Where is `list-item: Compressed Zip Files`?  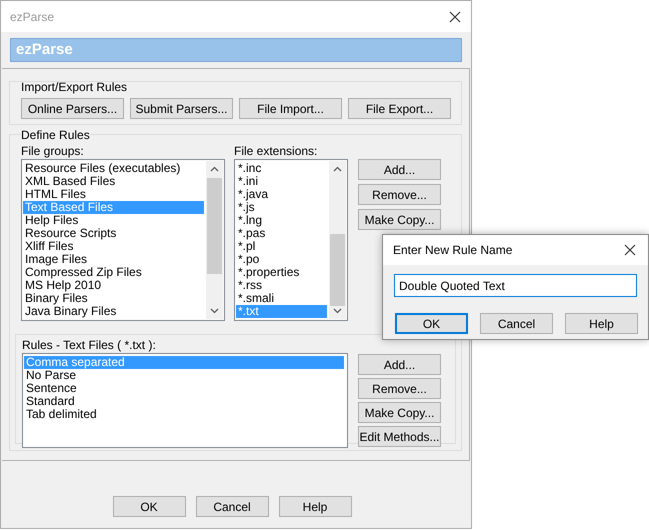 list-item: Compressed Zip Files is located at coordinates (113, 272).